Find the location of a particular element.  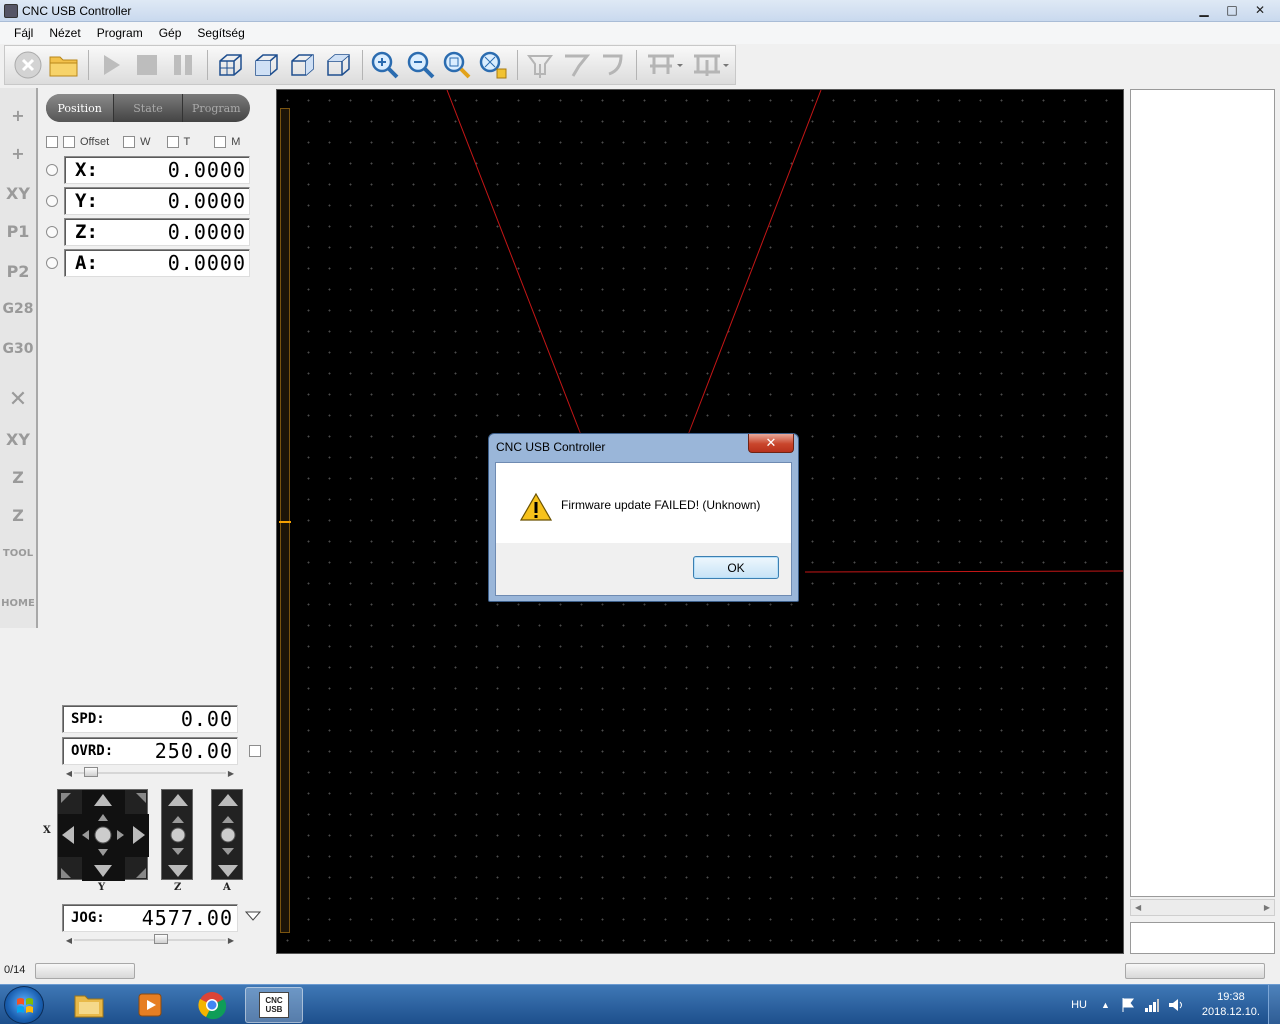

override-slider: ◀ ▶ is located at coordinates (150, 773).